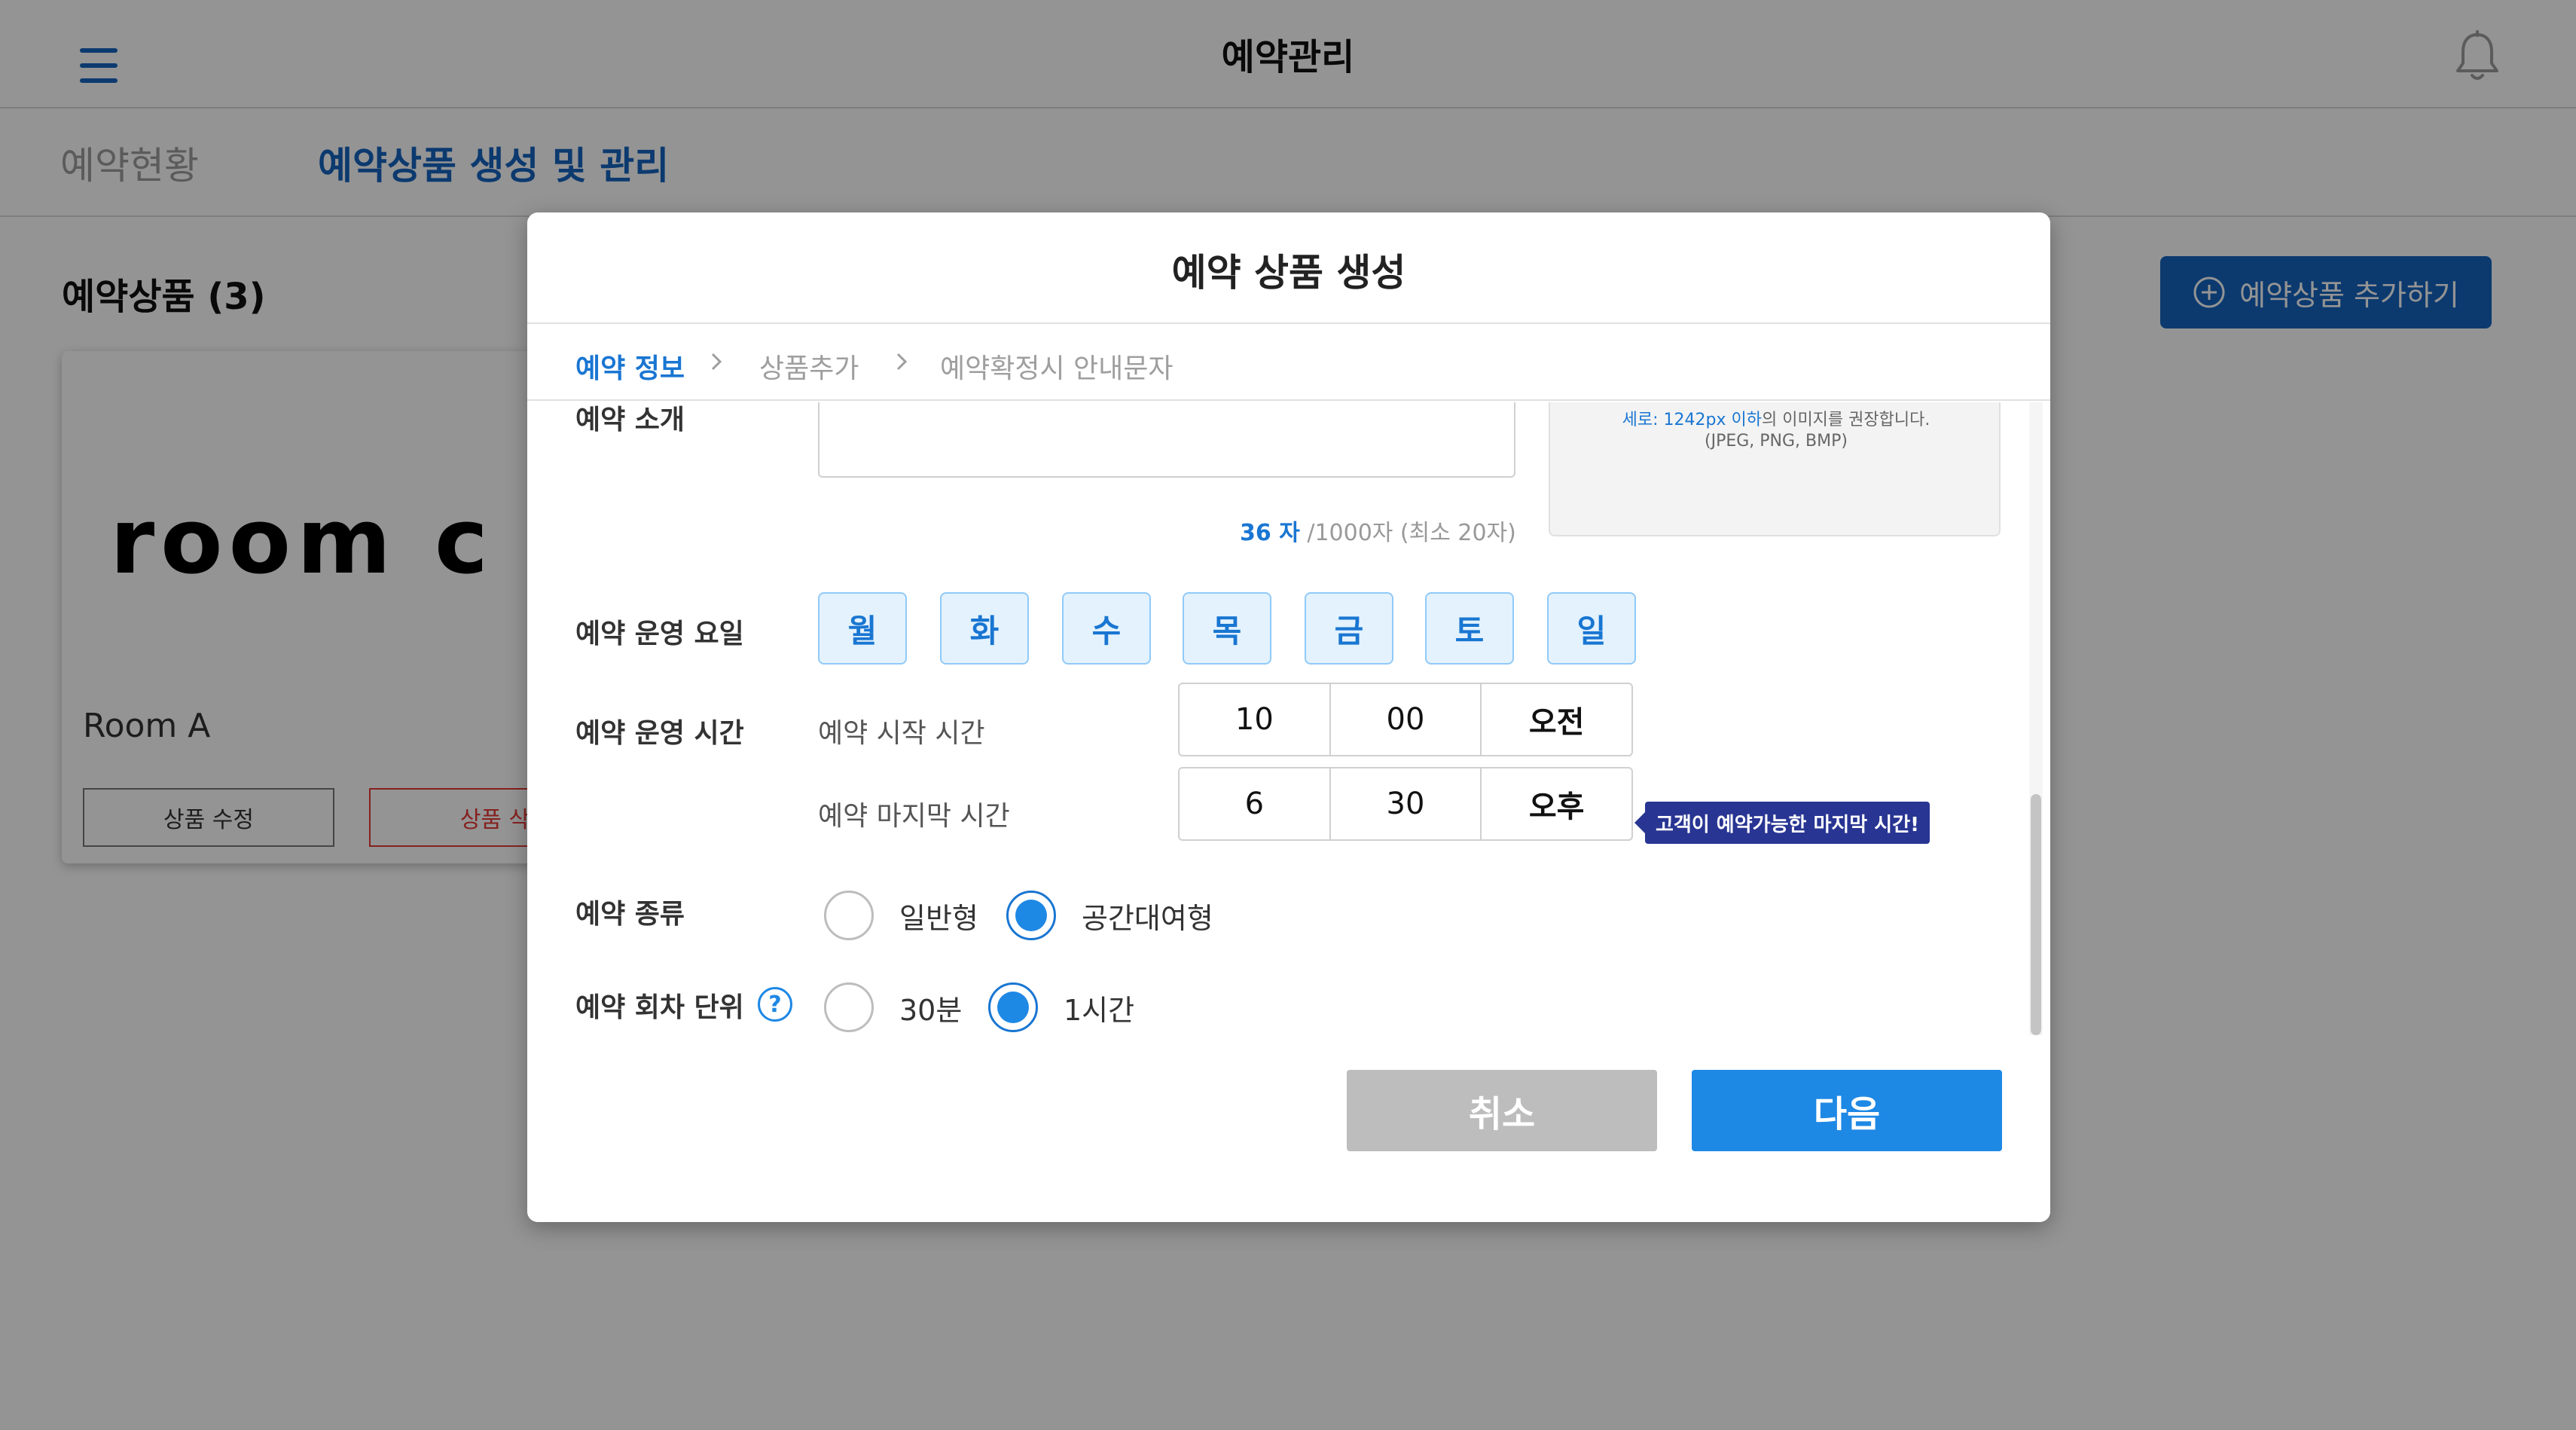 This screenshot has height=1430, width=2576. What do you see at coordinates (985, 628) in the screenshot?
I see `day-tue-button: 화` at bounding box center [985, 628].